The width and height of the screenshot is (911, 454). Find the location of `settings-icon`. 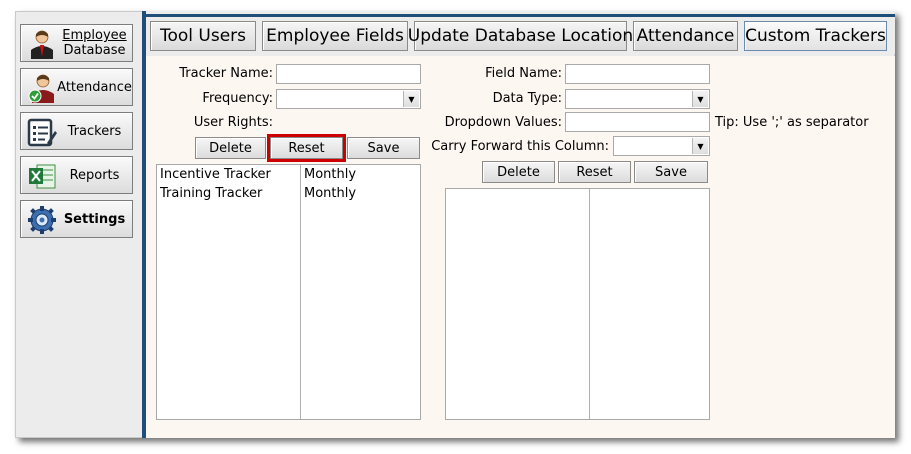

settings-icon is located at coordinates (42, 220).